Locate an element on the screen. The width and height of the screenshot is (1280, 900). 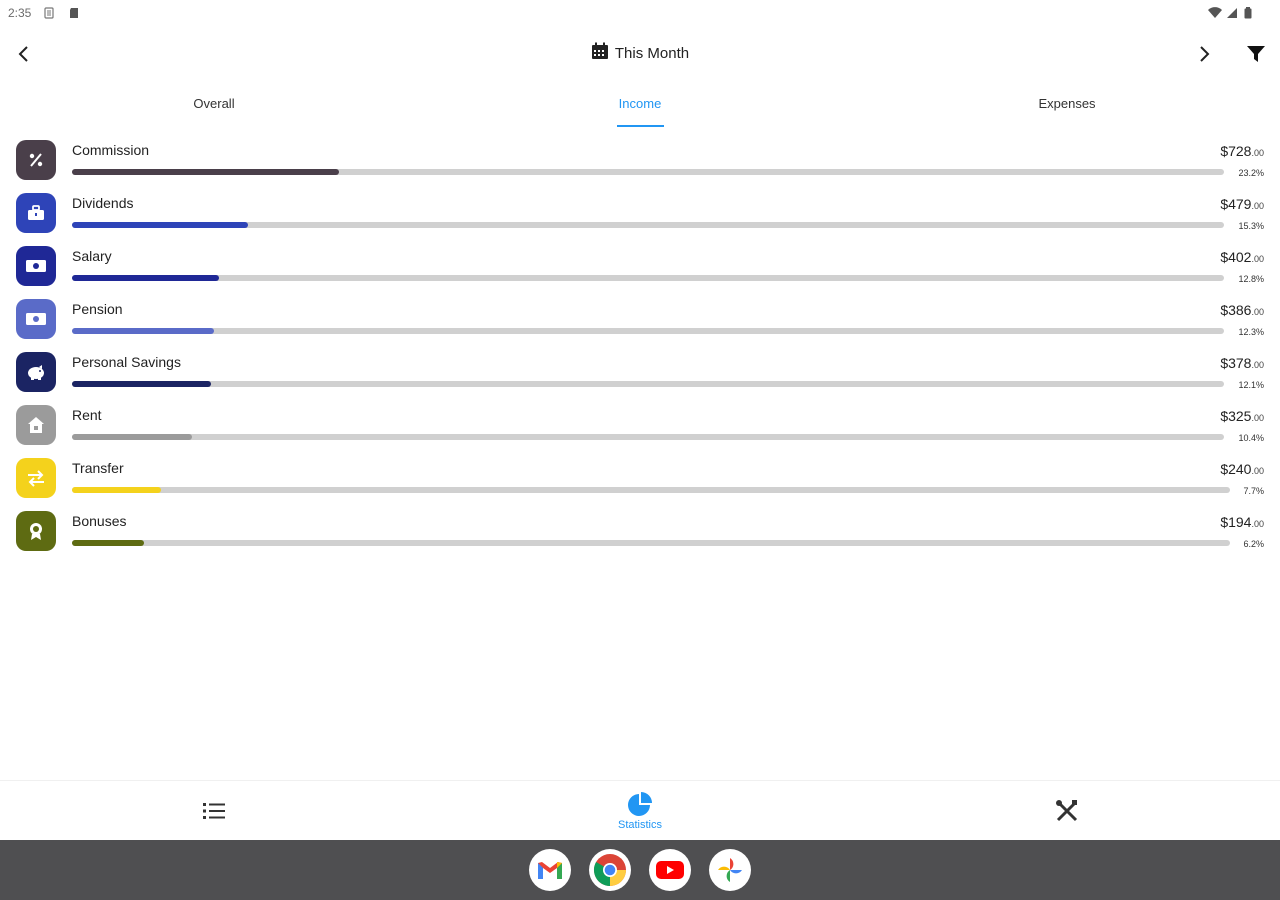
photos-icon is located at coordinates (730, 870).